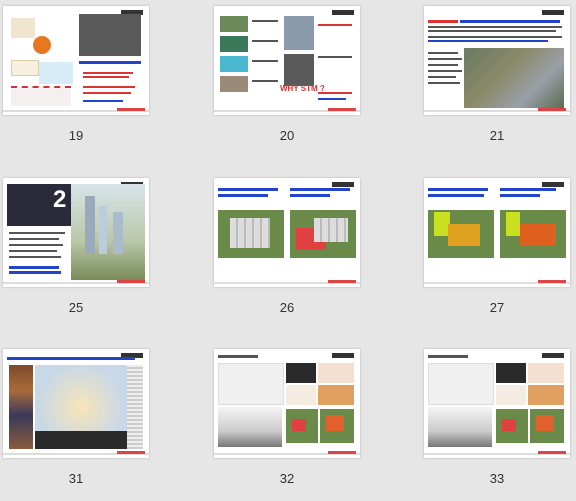 This screenshot has height=501, width=576. I want to click on slide-number: 31, so click(76, 478).